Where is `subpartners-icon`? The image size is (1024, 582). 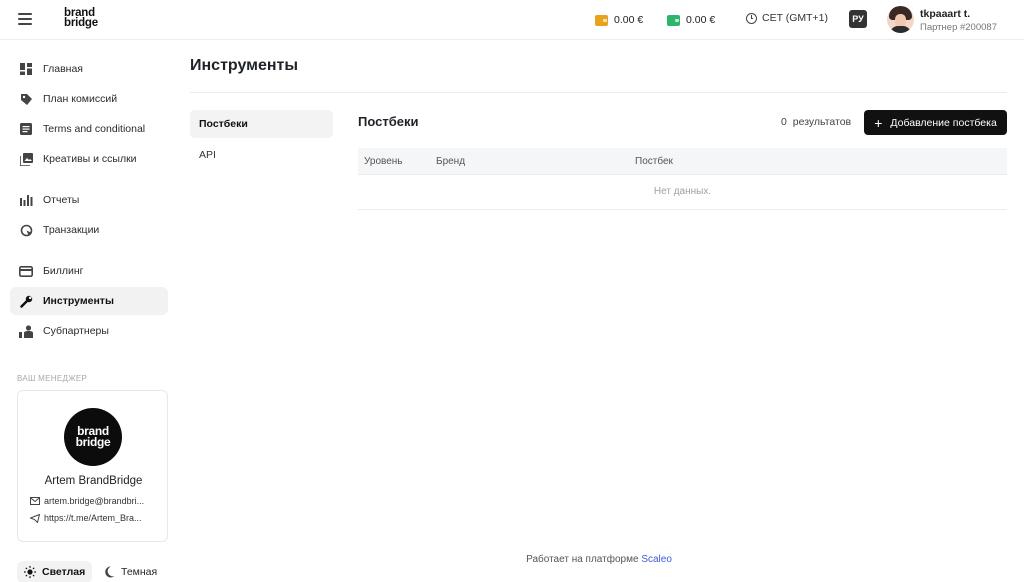 subpartners-icon is located at coordinates (26, 331).